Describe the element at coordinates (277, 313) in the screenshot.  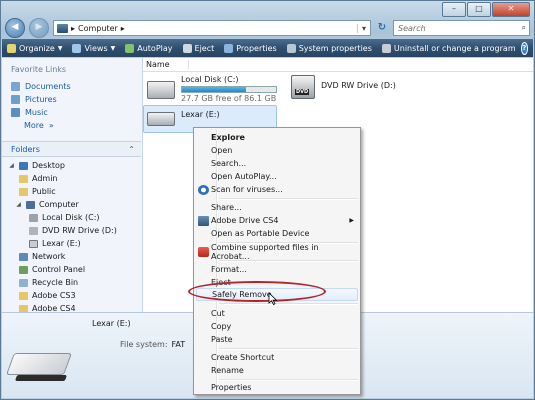
I see `menu-item-cut: Cut` at that location.